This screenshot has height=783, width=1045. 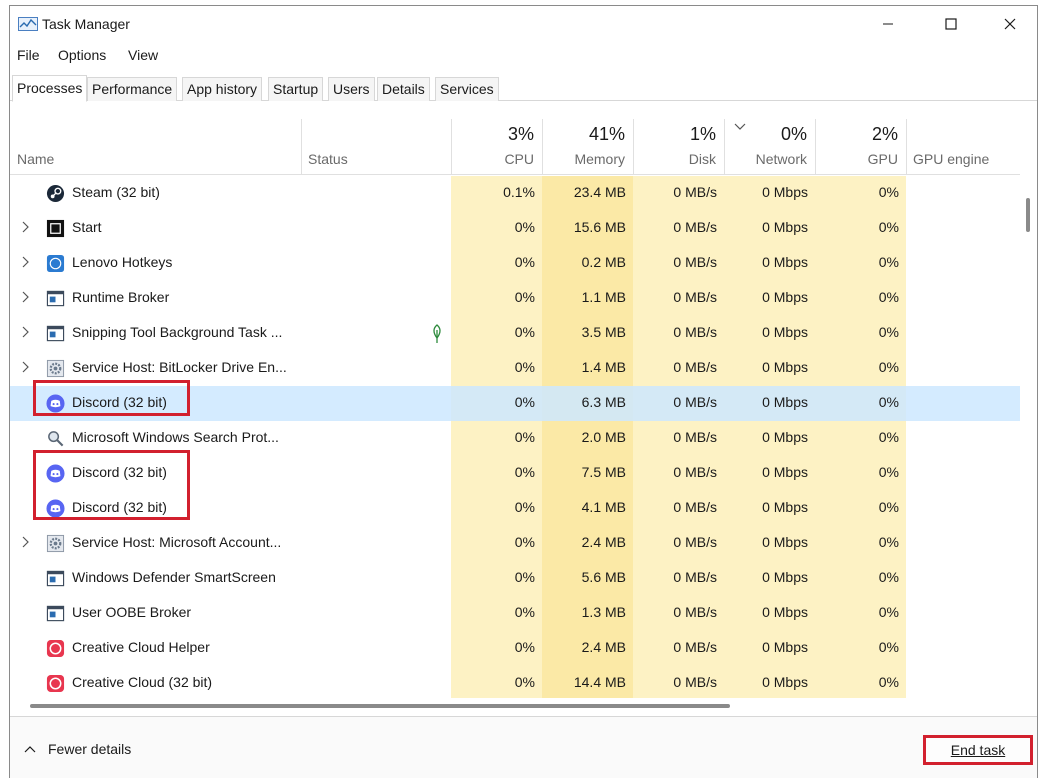 What do you see at coordinates (515, 263) in the screenshot?
I see `process-row: Lenovo Hotkeys 0% 0.2 MB 0 MB/s 0 Mbps 0%` at bounding box center [515, 263].